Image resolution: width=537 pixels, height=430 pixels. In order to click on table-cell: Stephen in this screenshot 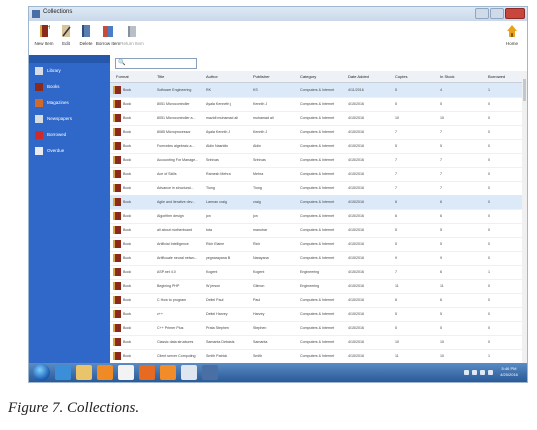, I will do `click(260, 328)`.